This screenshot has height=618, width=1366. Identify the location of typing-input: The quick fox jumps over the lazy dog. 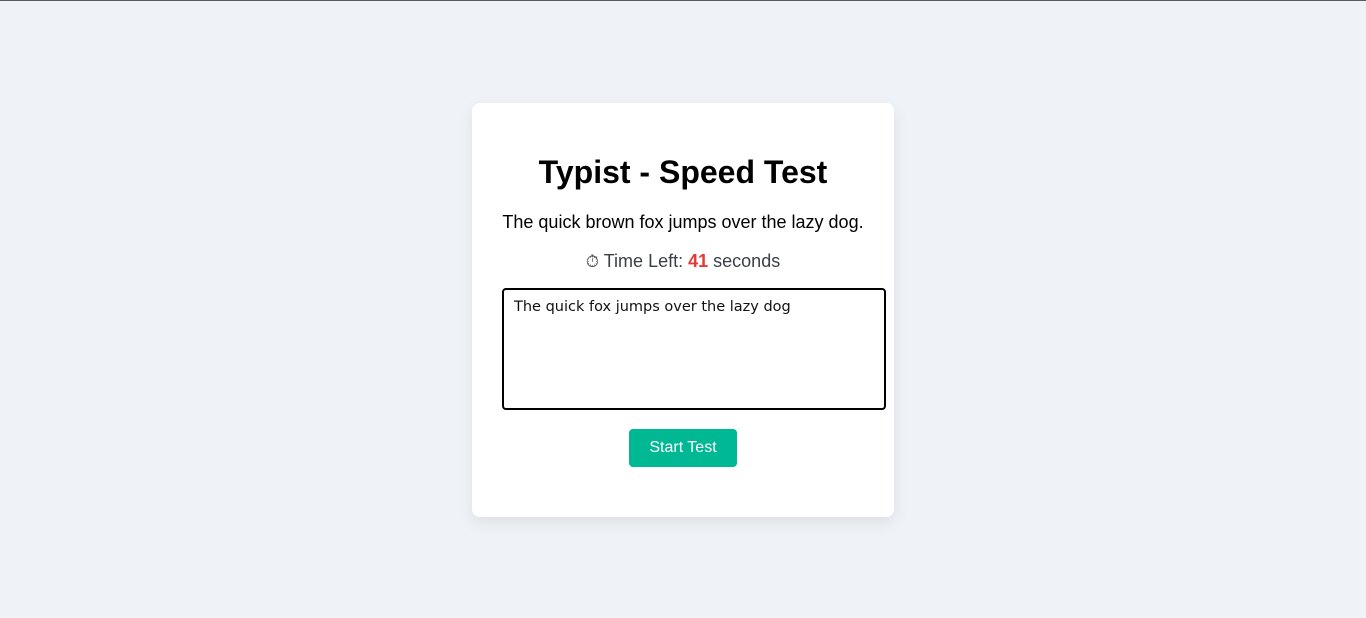
(694, 349).